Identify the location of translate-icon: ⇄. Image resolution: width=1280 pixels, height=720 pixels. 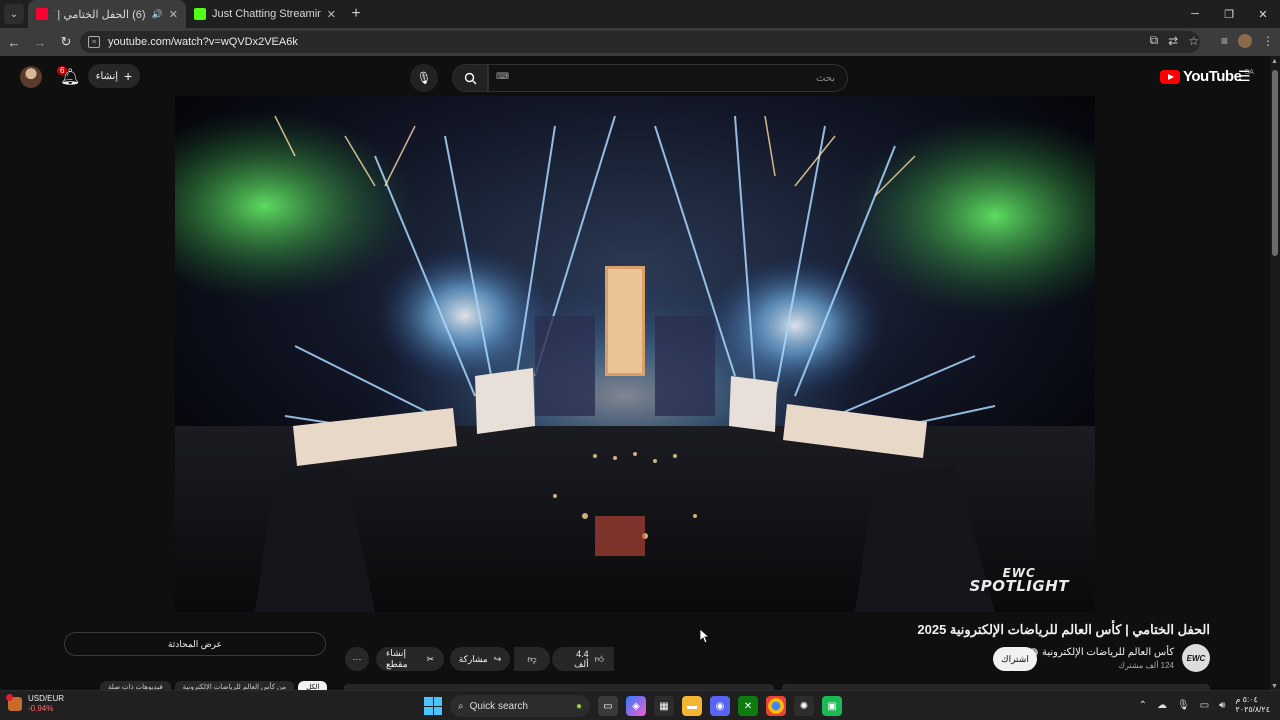
(1173, 41).